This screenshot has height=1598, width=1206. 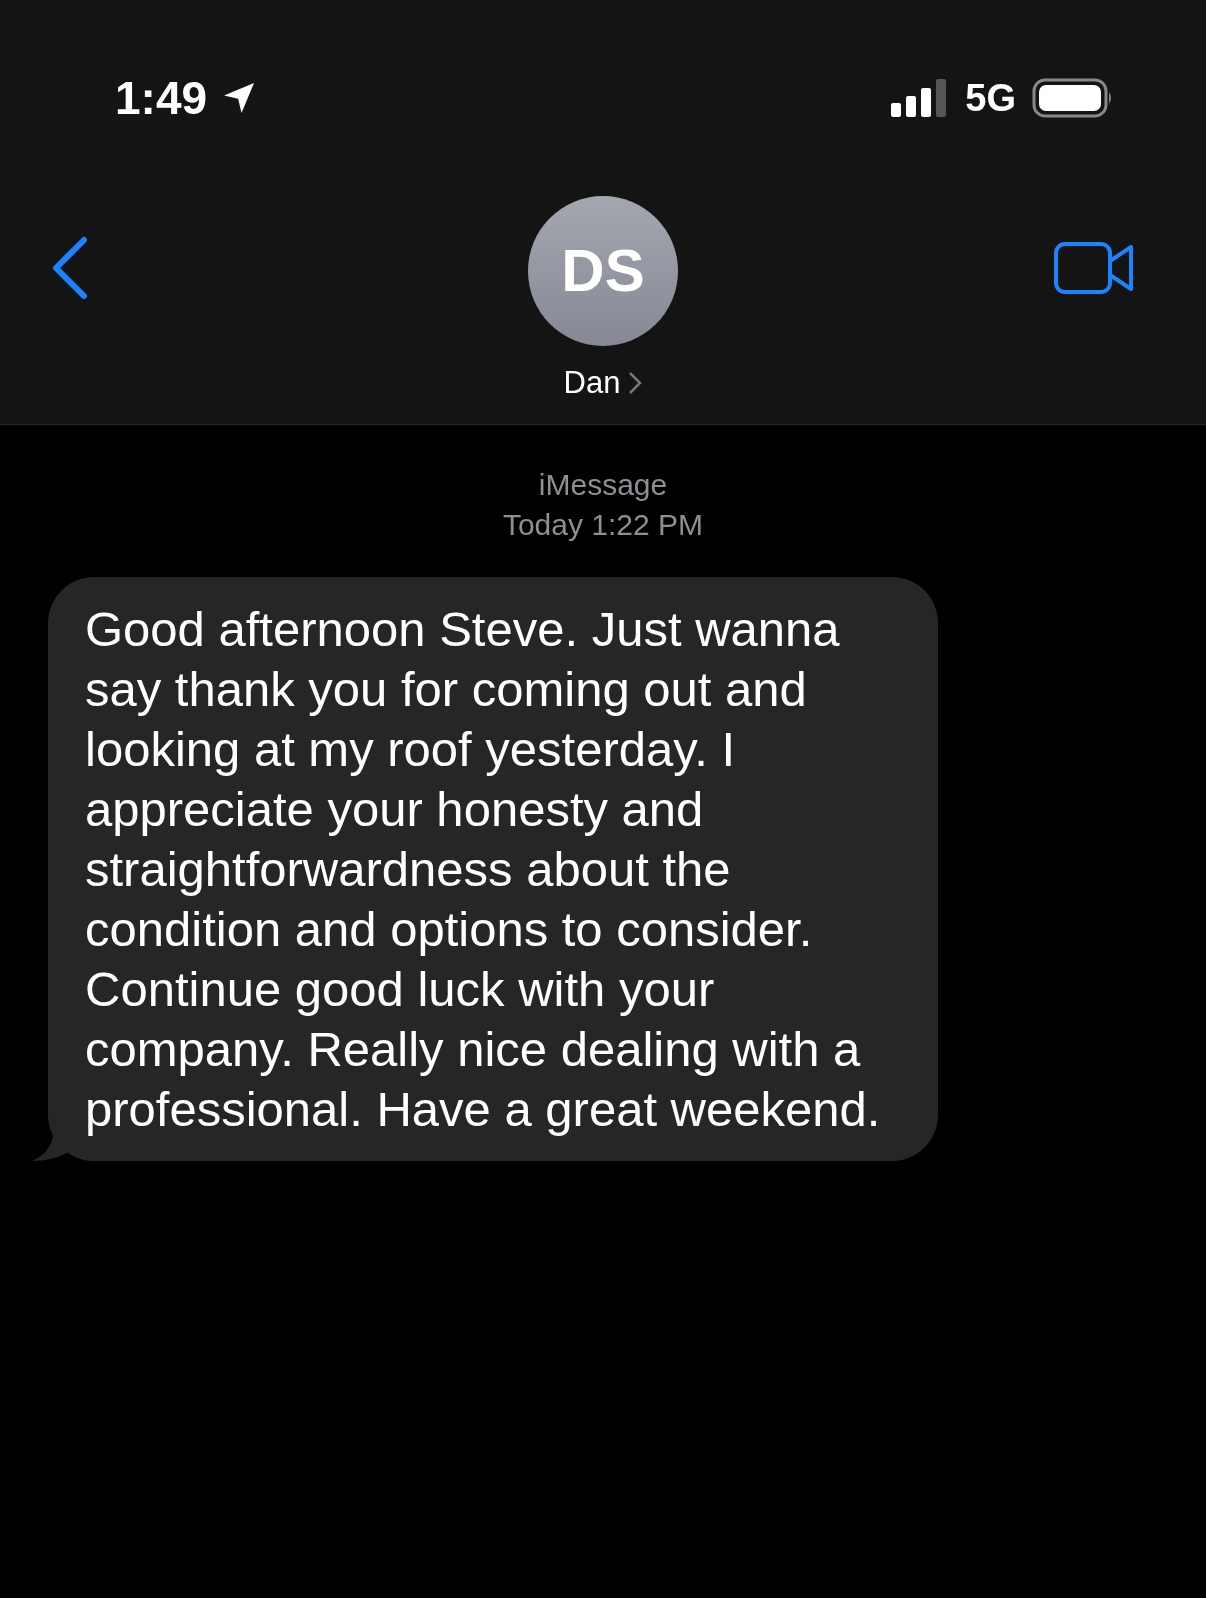 What do you see at coordinates (603, 525) in the screenshot?
I see `message-timestamp: Today 1:22 PM` at bounding box center [603, 525].